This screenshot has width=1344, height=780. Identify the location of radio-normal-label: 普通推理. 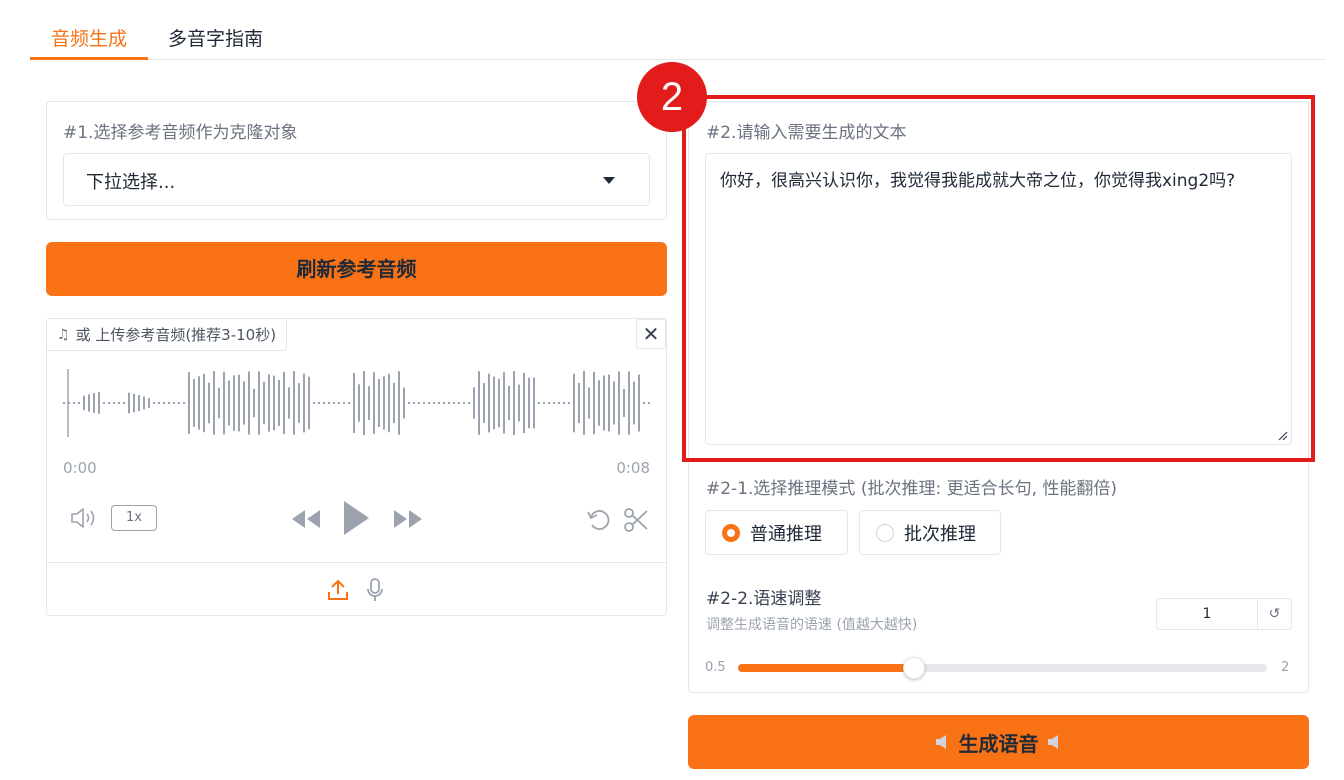
(786, 534).